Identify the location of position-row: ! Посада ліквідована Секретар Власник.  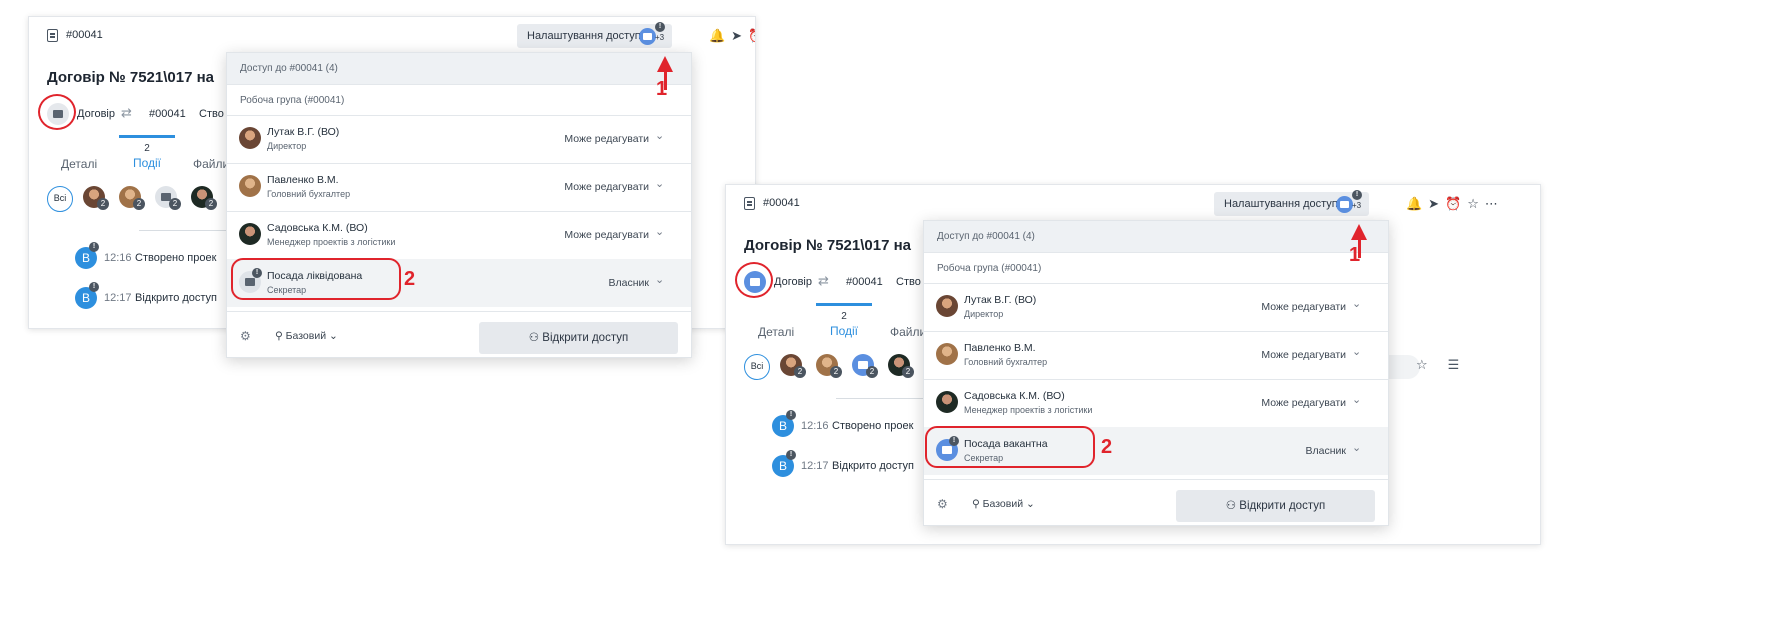
(459, 283).